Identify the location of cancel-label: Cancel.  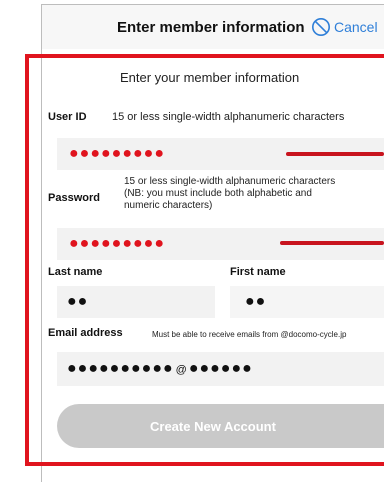
(356, 27).